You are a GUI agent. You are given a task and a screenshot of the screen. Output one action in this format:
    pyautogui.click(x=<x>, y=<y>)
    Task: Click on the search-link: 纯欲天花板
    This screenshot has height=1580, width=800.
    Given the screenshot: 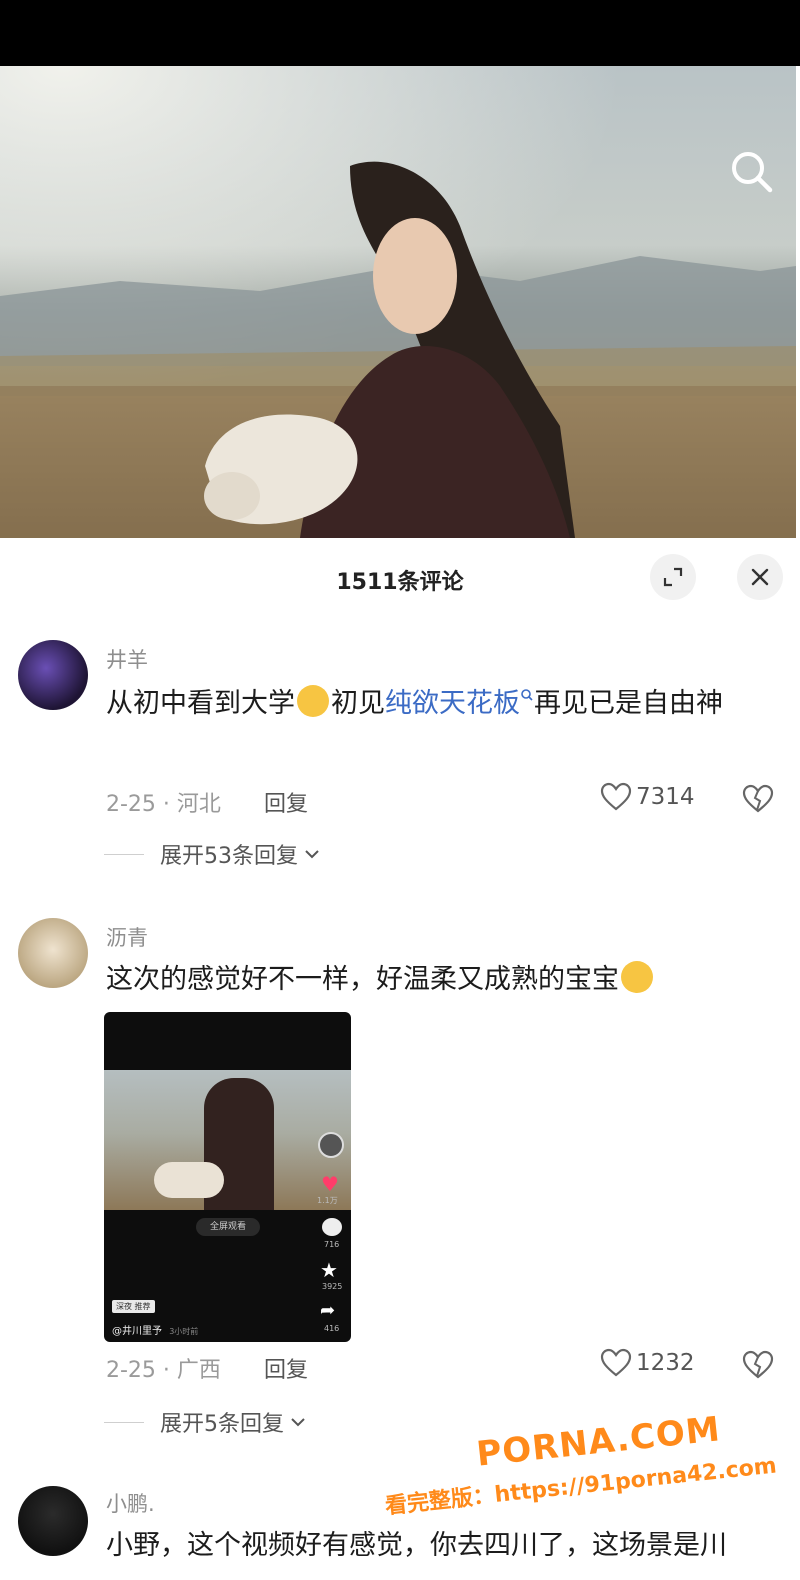 What is the action you would take?
    pyautogui.click(x=452, y=703)
    